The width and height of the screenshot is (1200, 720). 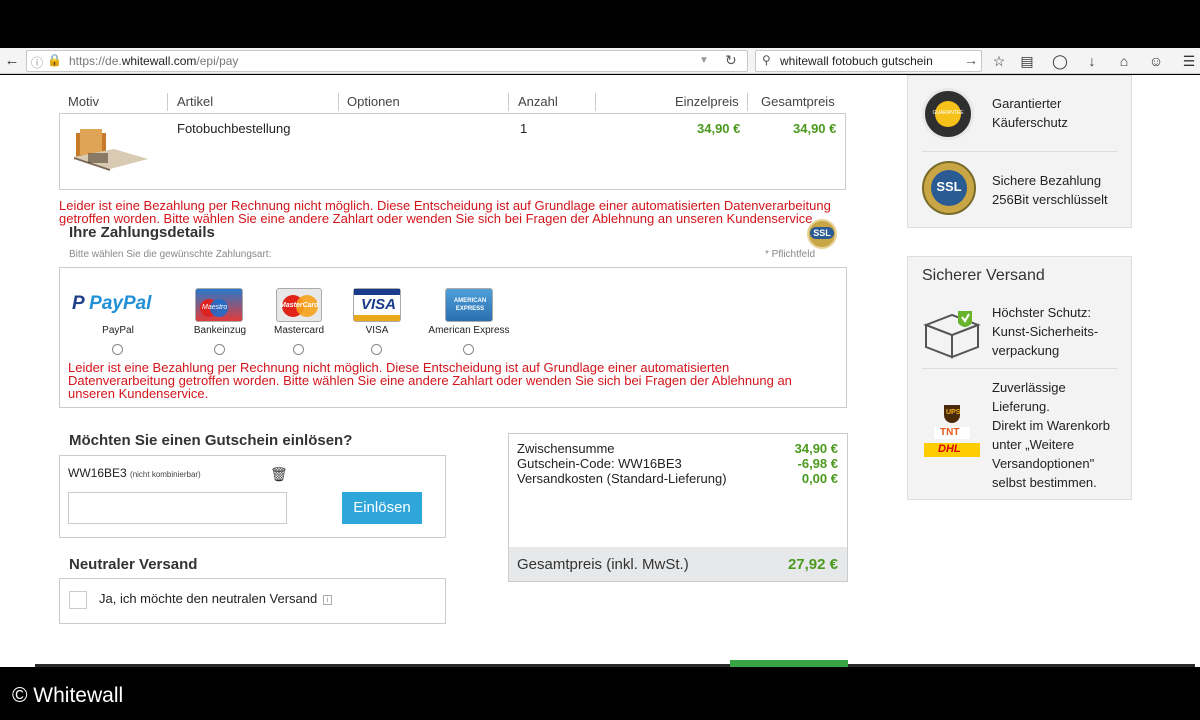 I want to click on redeem-button: Einlösen, so click(x=382, y=508).